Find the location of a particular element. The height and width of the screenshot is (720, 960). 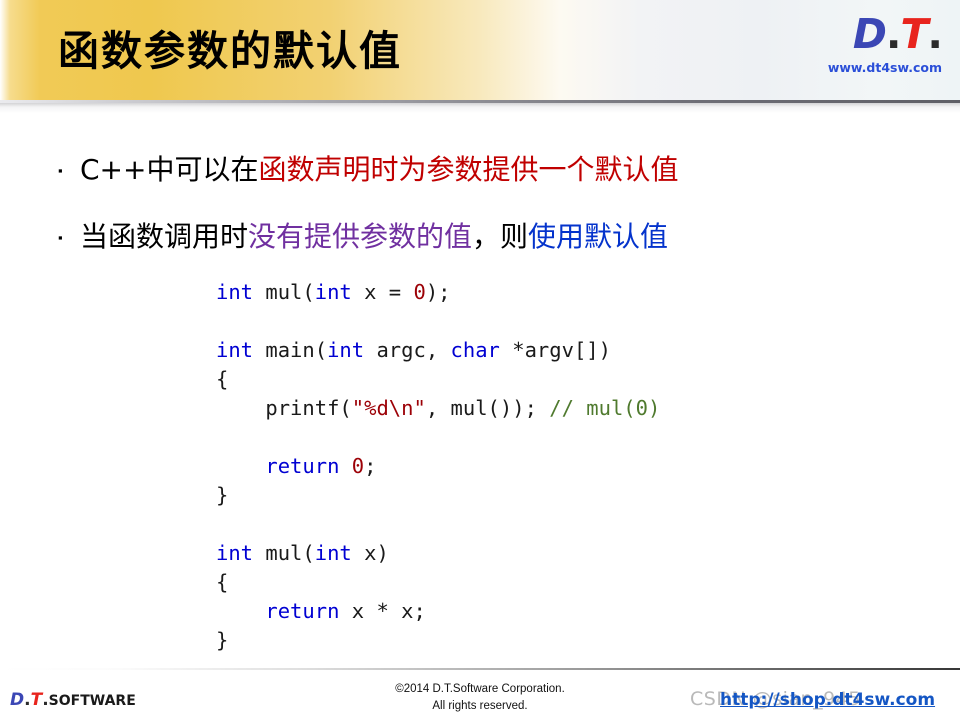

brand-logo-mark: D.T. is located at coordinates (862, 34).